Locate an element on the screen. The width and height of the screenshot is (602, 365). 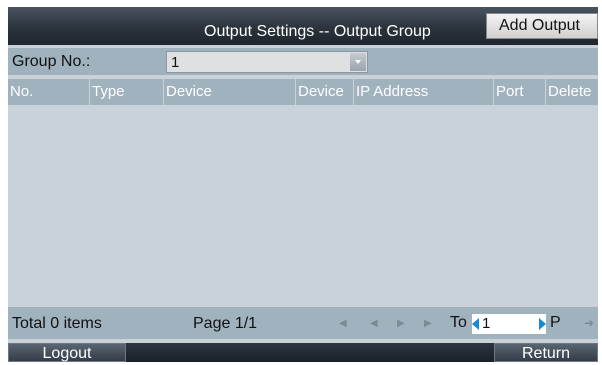
column-header-type: Type is located at coordinates (127, 92).